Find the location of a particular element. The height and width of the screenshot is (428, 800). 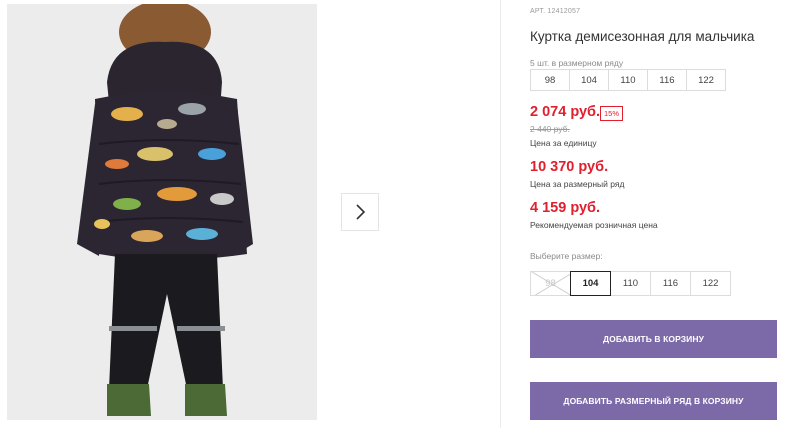

range-size: 104 is located at coordinates (589, 80).